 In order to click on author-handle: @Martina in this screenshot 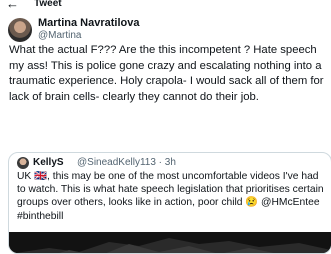, I will do `click(60, 36)`.